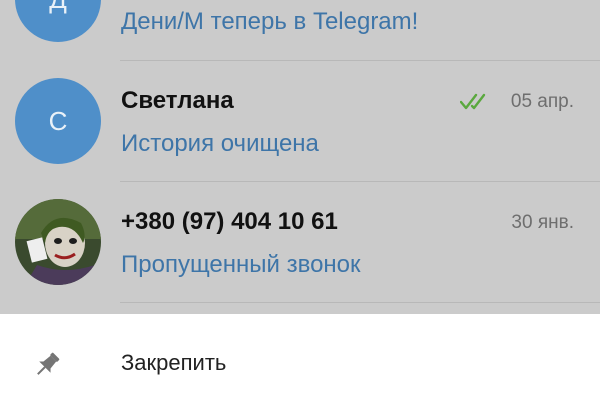 Image resolution: width=600 pixels, height=400 pixels. What do you see at coordinates (542, 101) in the screenshot?
I see `chat-date: 05 апр.` at bounding box center [542, 101].